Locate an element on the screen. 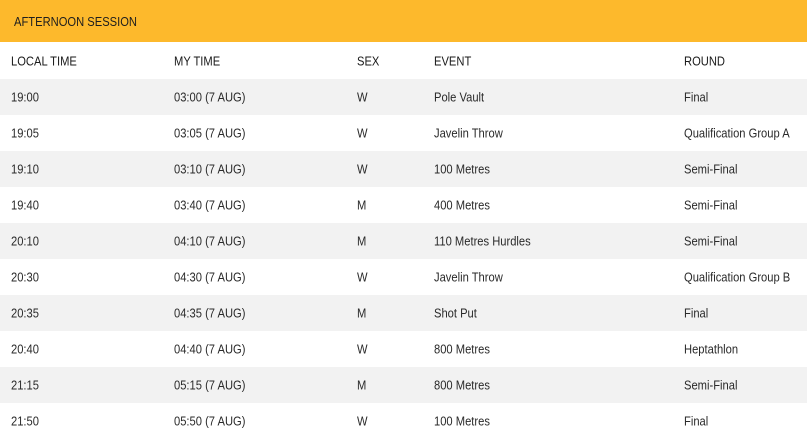  local-time-cell: 19:10 is located at coordinates (25, 169).